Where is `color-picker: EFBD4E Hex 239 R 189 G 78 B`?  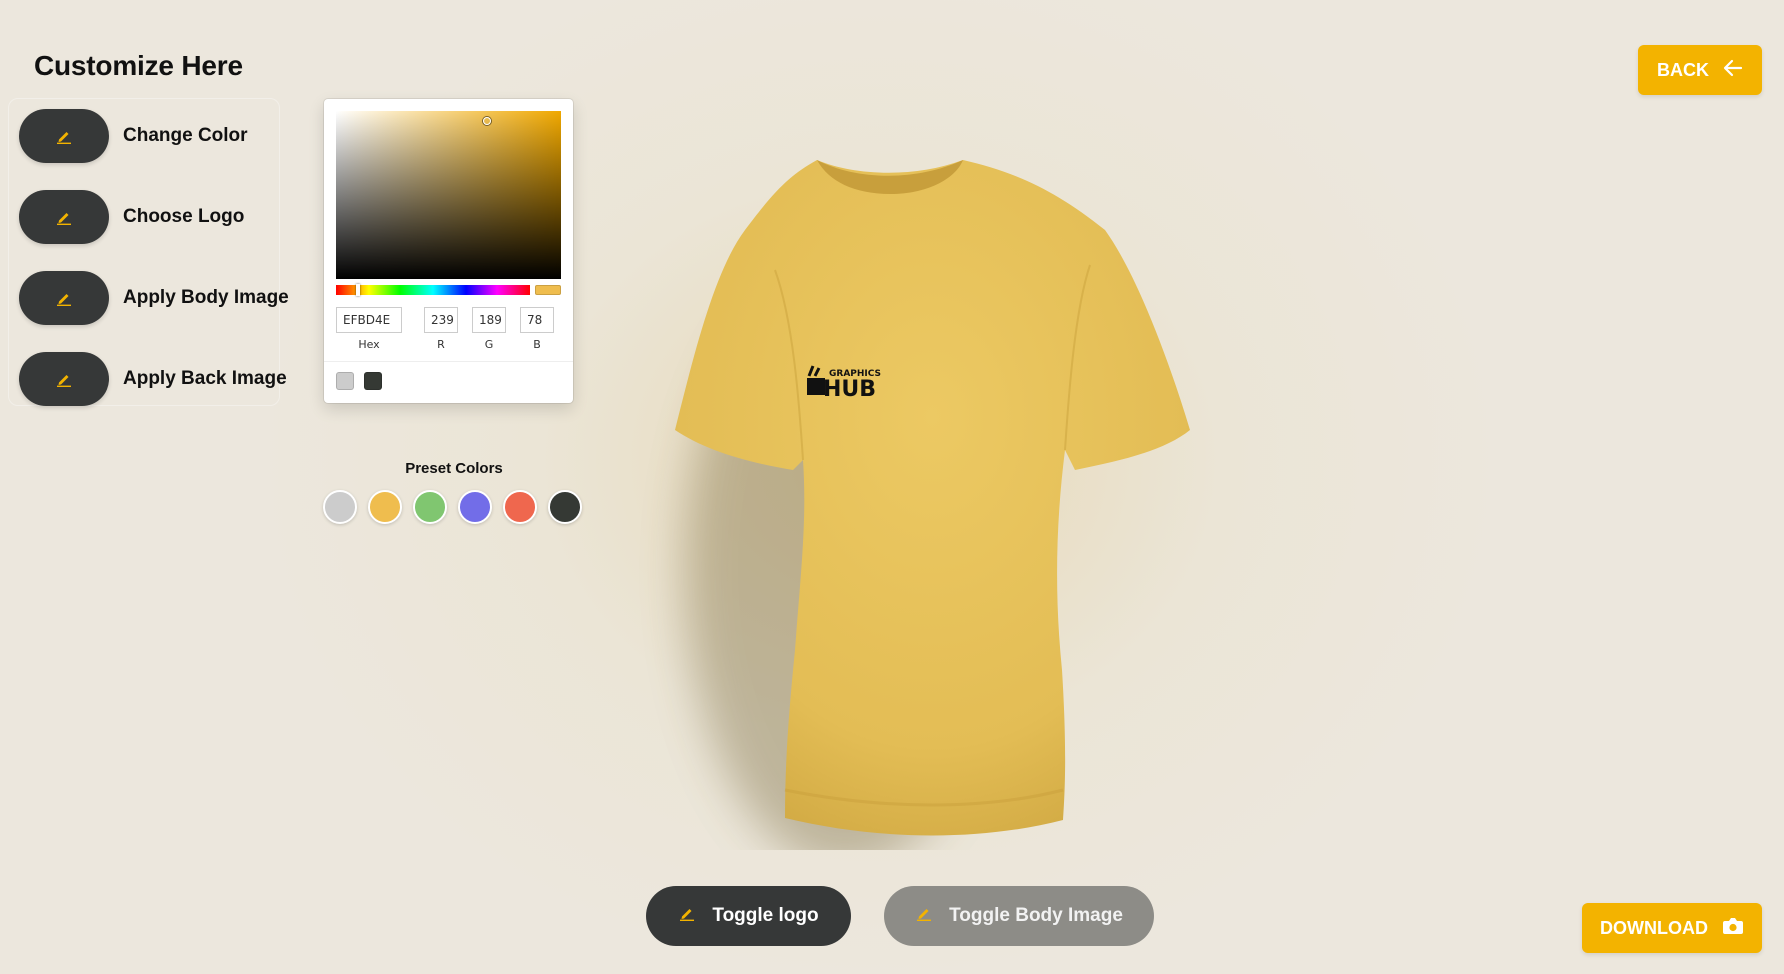 color-picker: EFBD4E Hex 239 R 189 G 78 B is located at coordinates (448, 251).